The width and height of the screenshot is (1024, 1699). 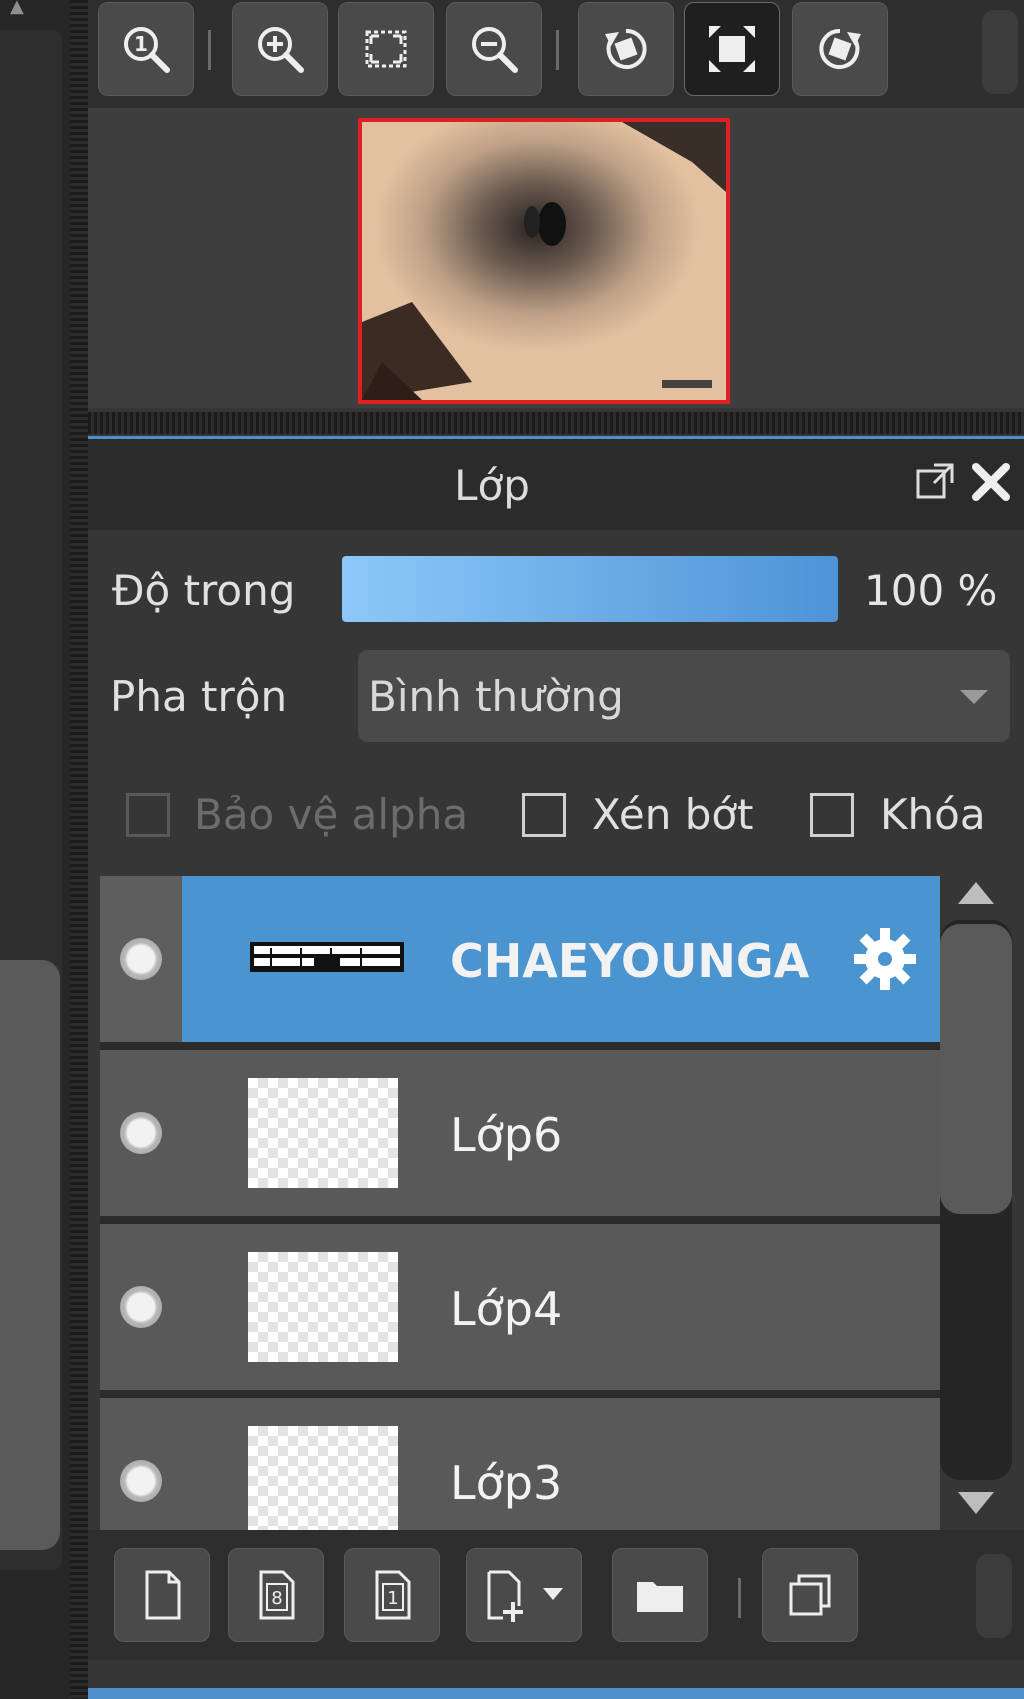 What do you see at coordinates (506, 1135) in the screenshot?
I see `layer-name: Lớp6` at bounding box center [506, 1135].